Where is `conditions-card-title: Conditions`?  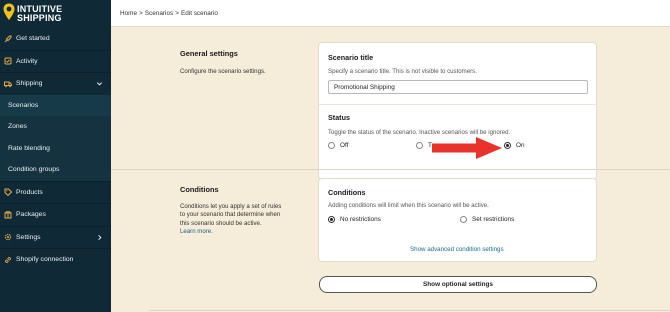 conditions-card-title: Conditions is located at coordinates (347, 192).